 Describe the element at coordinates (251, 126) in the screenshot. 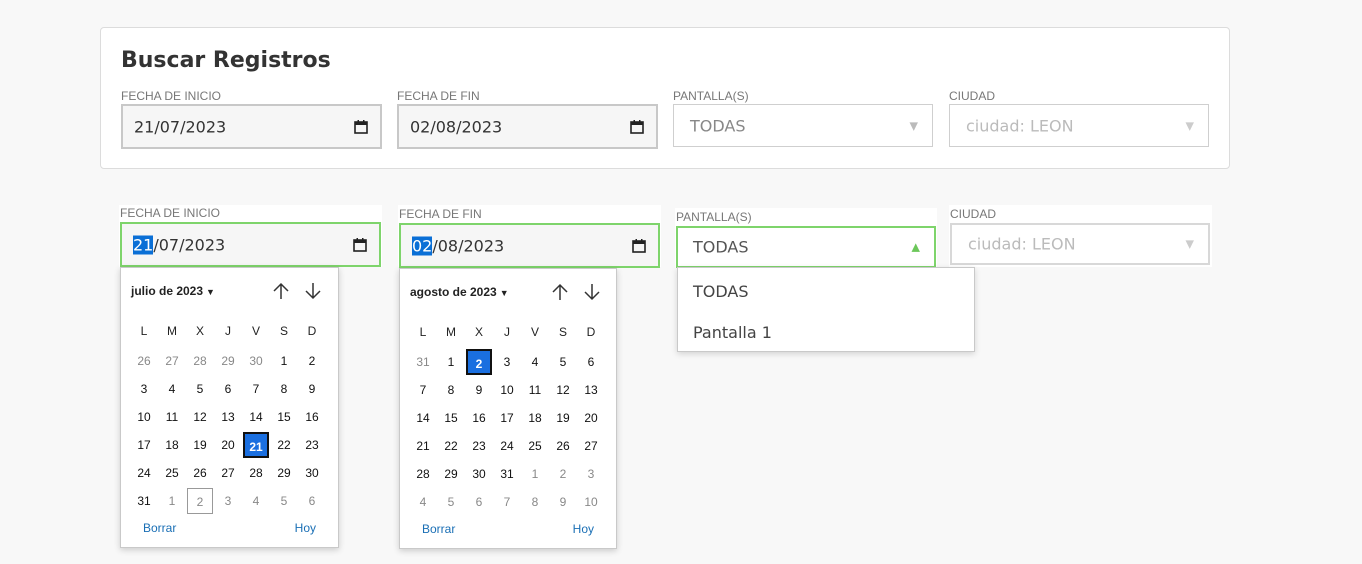

I see `start-date-input: 21/07/2023` at that location.